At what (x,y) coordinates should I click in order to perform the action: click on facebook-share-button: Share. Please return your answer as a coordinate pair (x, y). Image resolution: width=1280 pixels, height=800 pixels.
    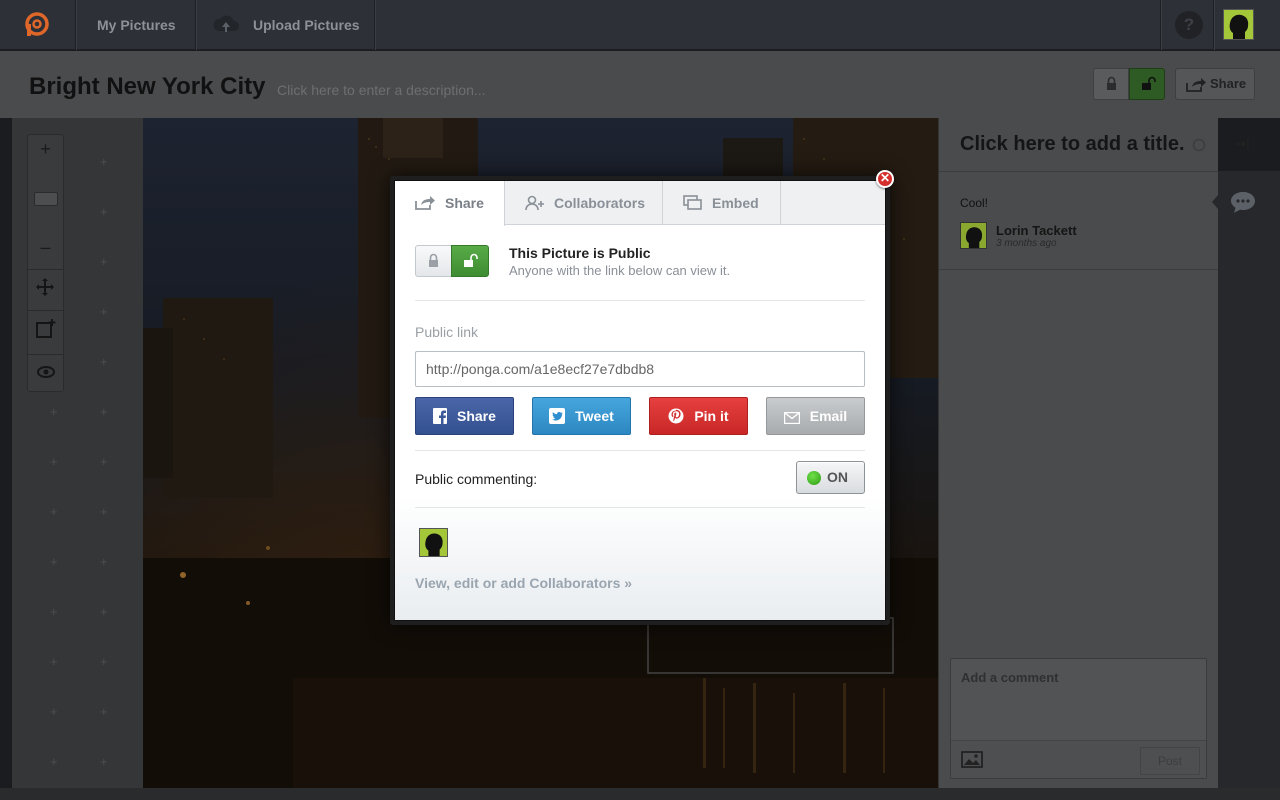
    Looking at the image, I should click on (464, 416).